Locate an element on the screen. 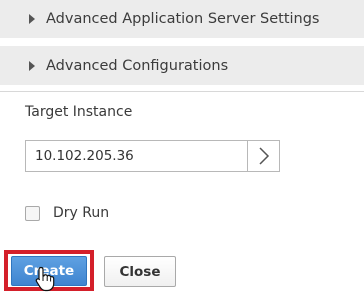 Image resolution: width=364 pixels, height=292 pixels. target-instance-input is located at coordinates (136, 156).